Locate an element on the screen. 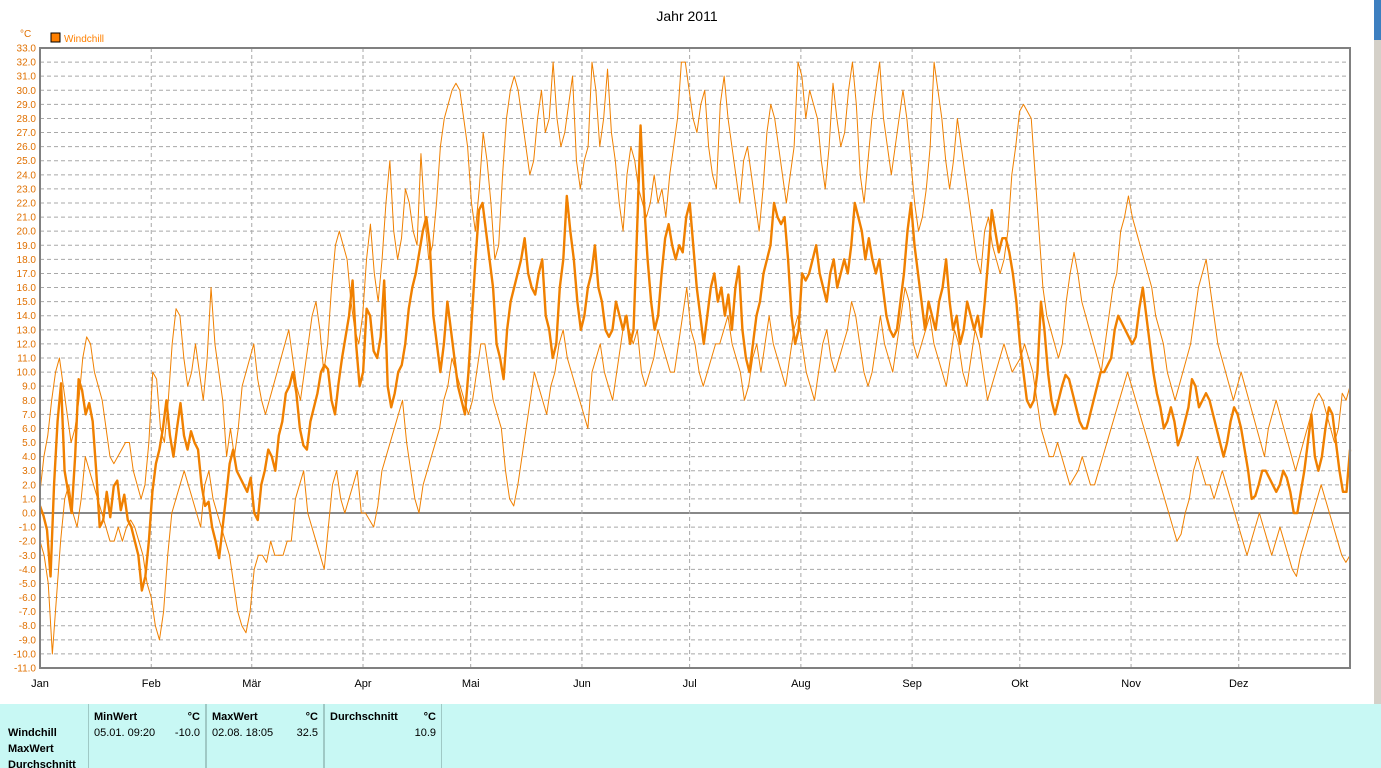 This screenshot has width=1381, height=768. y-tick-label: 17.0 is located at coordinates (27, 274).